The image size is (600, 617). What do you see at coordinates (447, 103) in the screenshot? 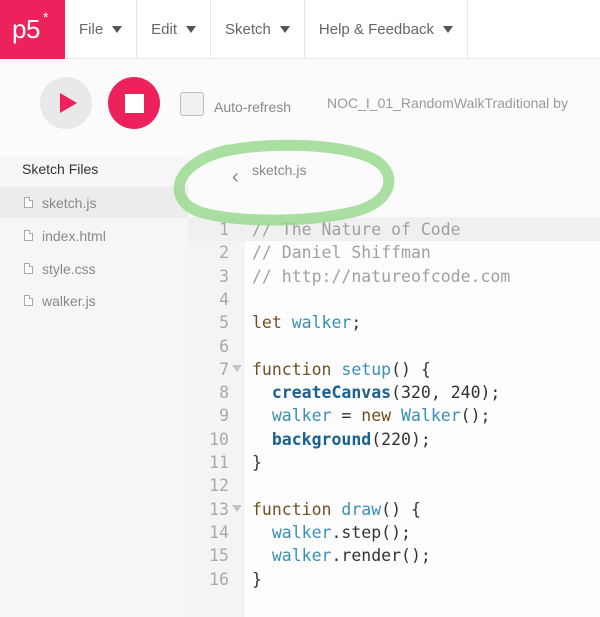
I see `project-name: NOC_I_01_RandomWalkTraditional by` at bounding box center [447, 103].